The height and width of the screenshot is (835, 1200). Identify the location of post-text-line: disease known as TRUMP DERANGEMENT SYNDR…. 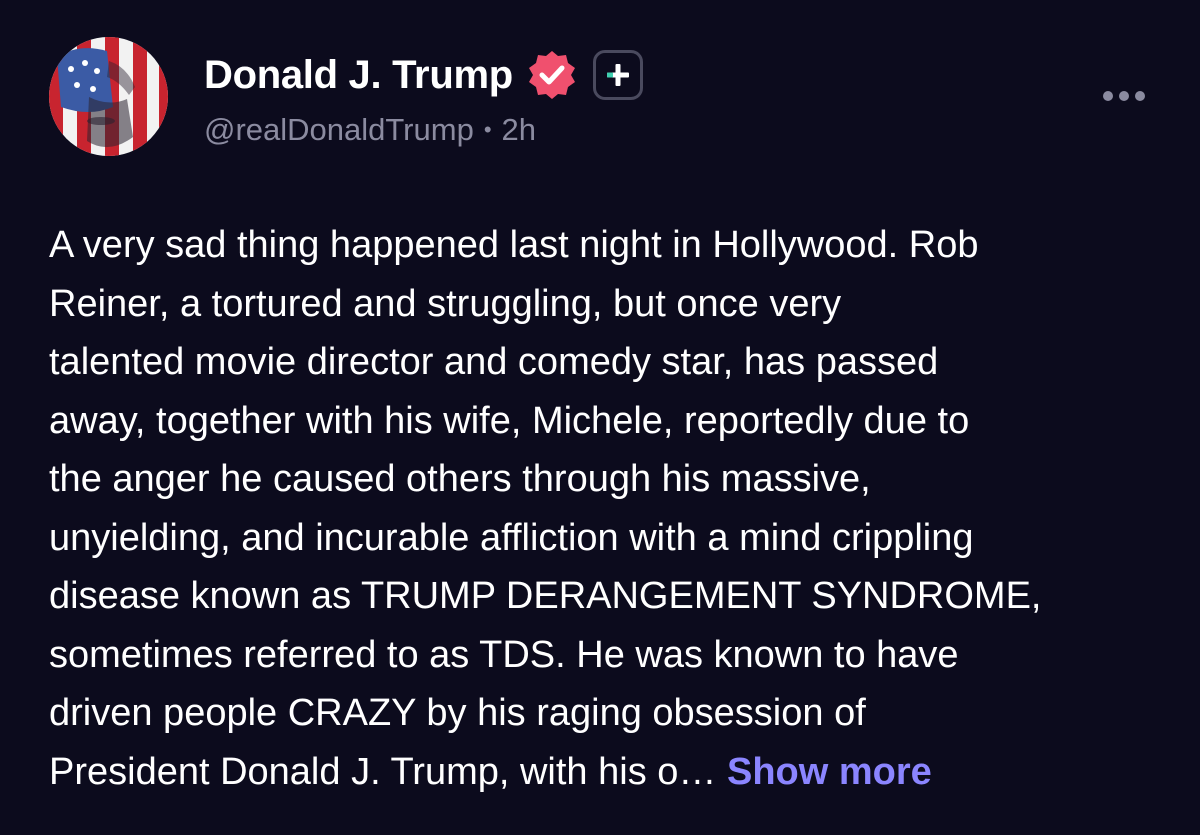
(545, 596).